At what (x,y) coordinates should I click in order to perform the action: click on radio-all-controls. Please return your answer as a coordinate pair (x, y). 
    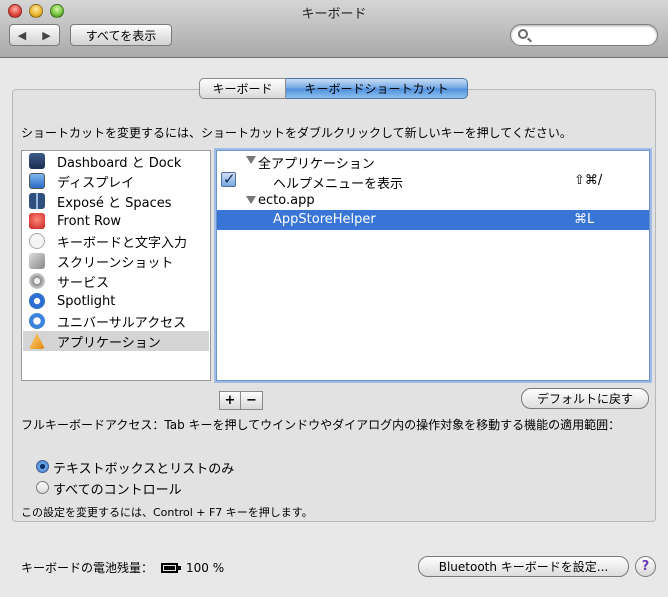
    Looking at the image, I should click on (42, 487).